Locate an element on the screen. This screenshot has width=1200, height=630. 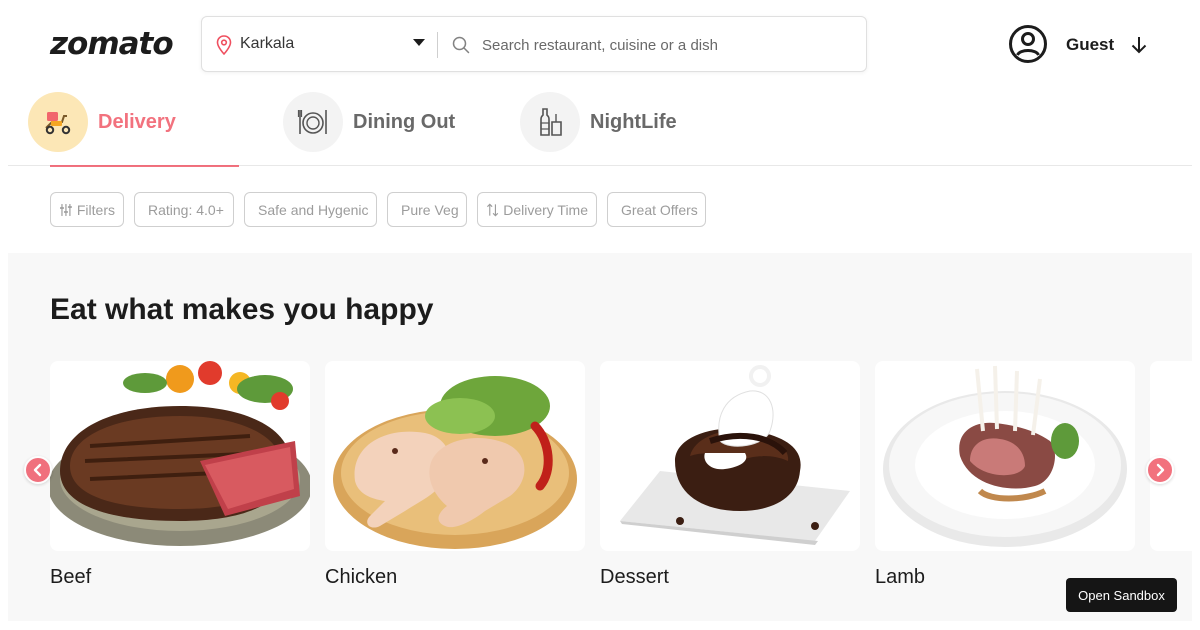
search-bar: Karkala is located at coordinates (534, 44).